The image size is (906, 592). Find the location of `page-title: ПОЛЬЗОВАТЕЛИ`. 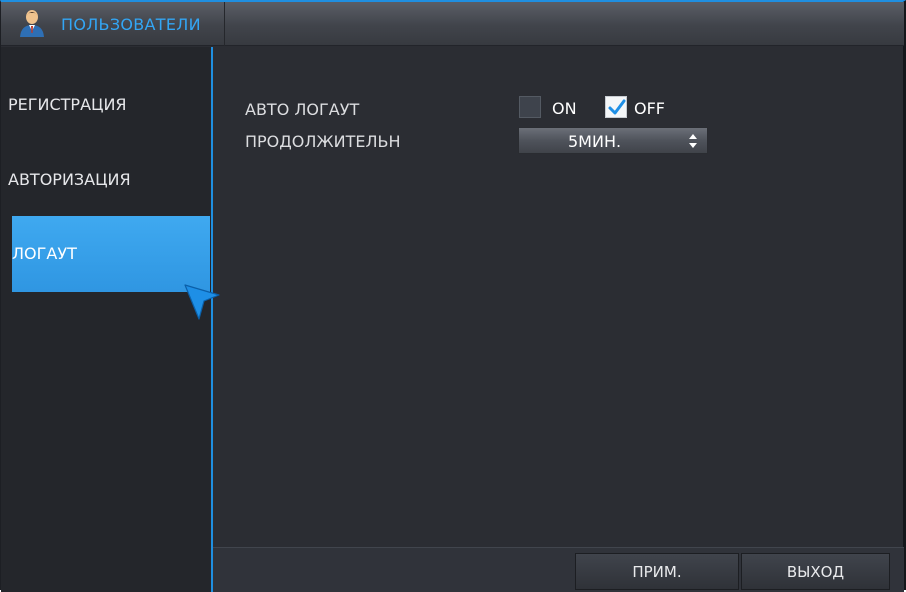

page-title: ПОЛЬЗОВАТЕЛИ is located at coordinates (131, 24).